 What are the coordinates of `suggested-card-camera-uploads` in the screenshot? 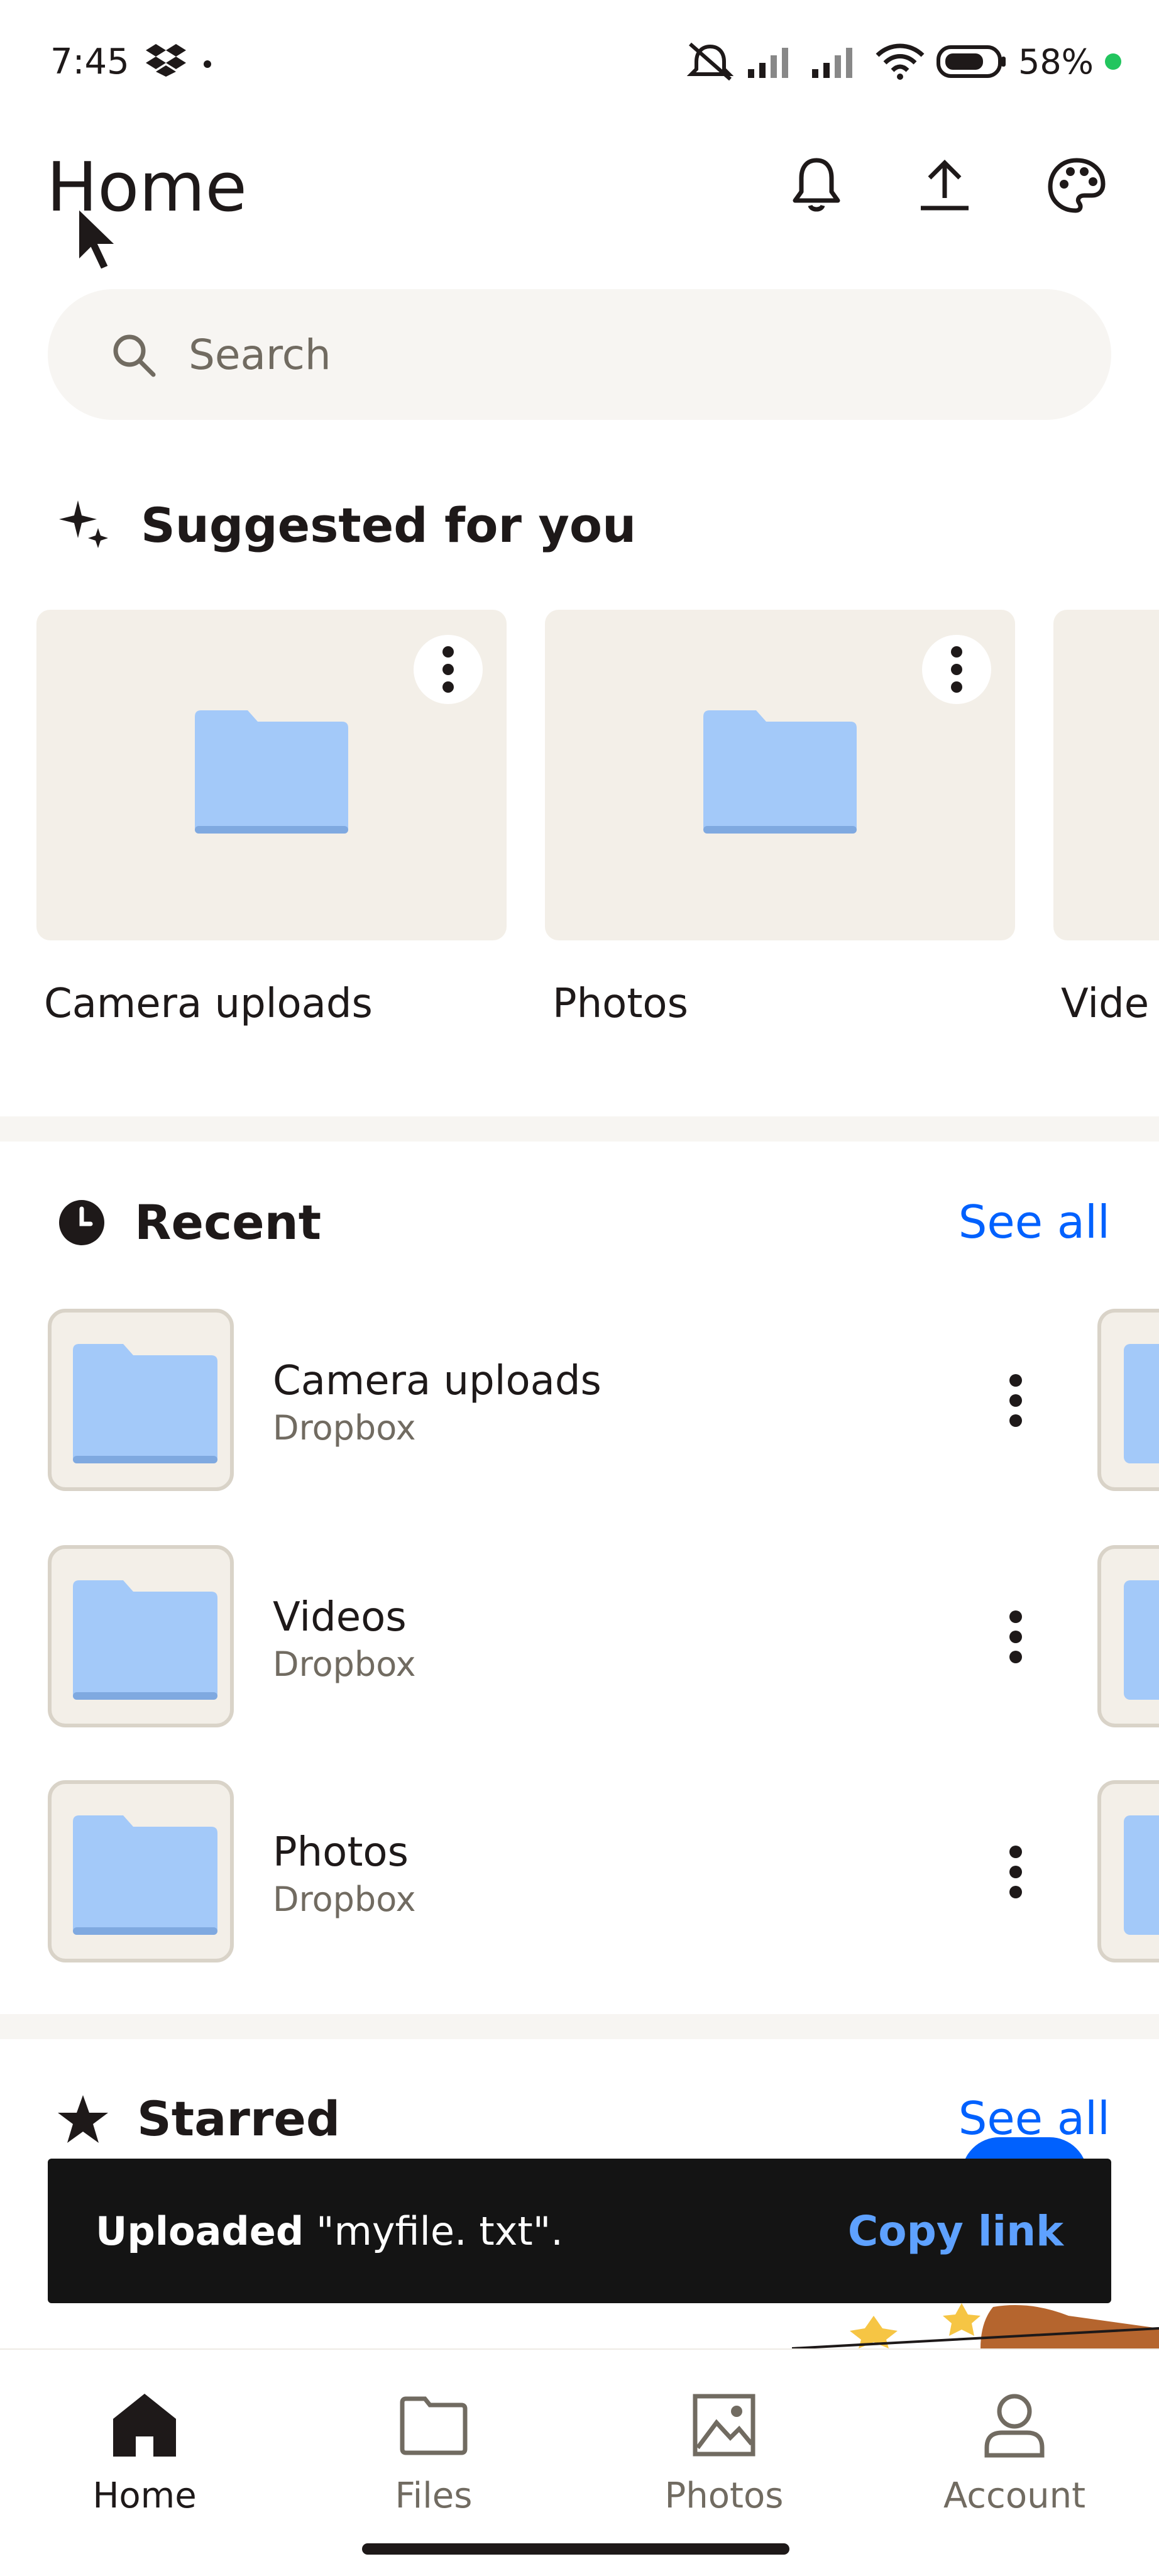 It's located at (271, 775).